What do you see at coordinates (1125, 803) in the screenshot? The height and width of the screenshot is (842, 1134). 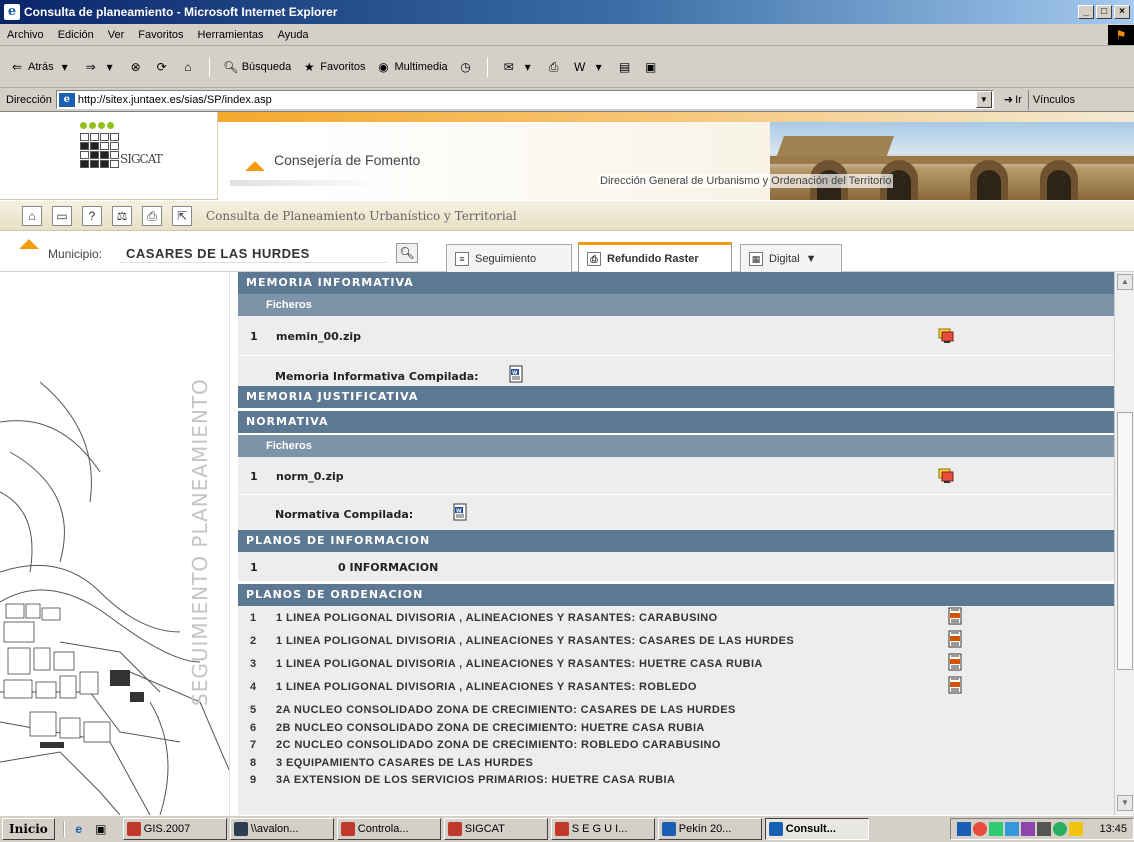 I see `scroll-down-button: ▼` at bounding box center [1125, 803].